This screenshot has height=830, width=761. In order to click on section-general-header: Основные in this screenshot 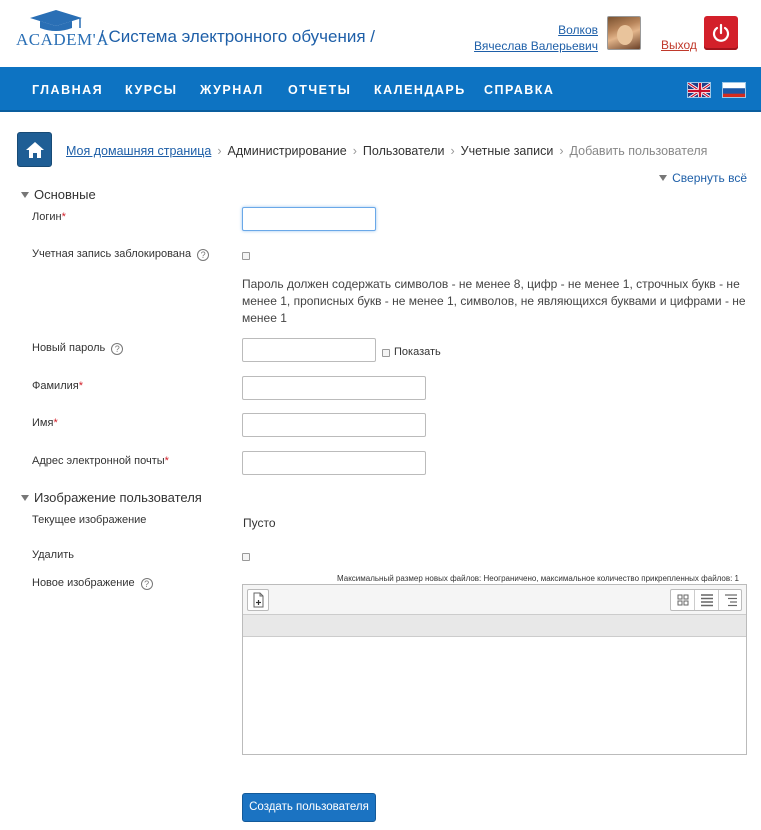, I will do `click(58, 194)`.